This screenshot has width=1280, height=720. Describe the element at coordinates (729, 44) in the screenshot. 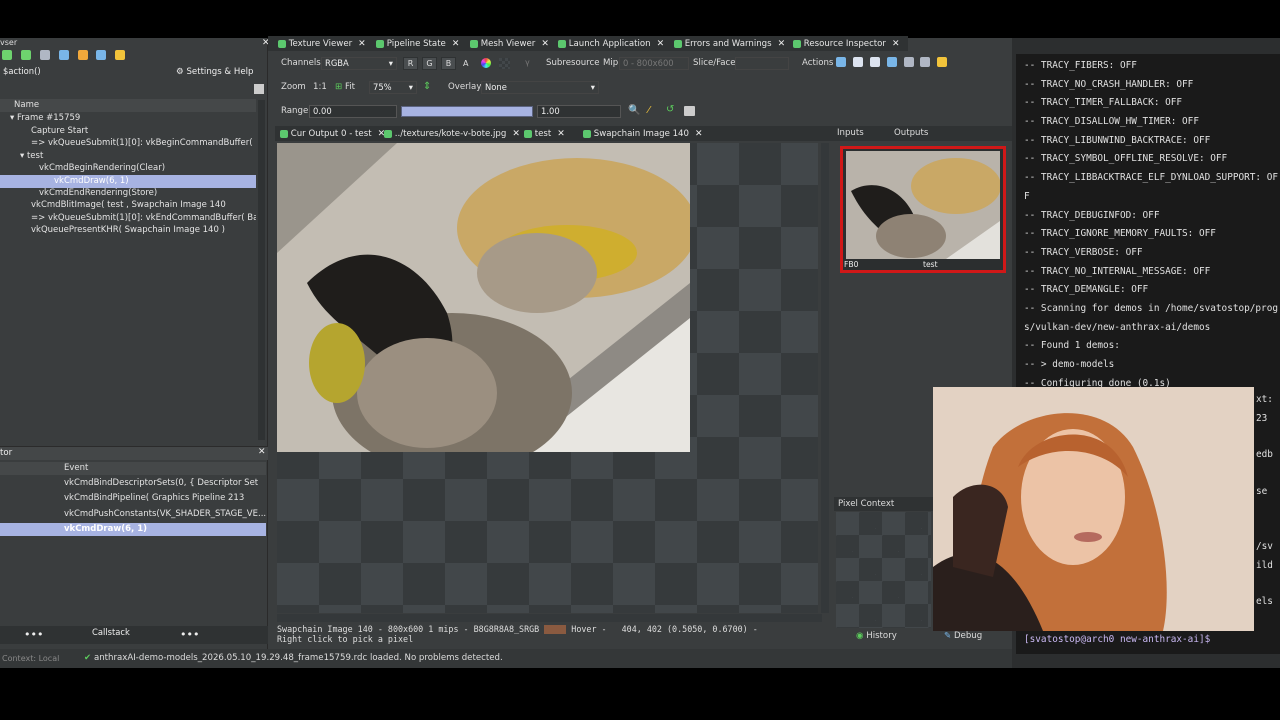

I see `tab-errors-warnings: Errors and Warnings ✕` at that location.